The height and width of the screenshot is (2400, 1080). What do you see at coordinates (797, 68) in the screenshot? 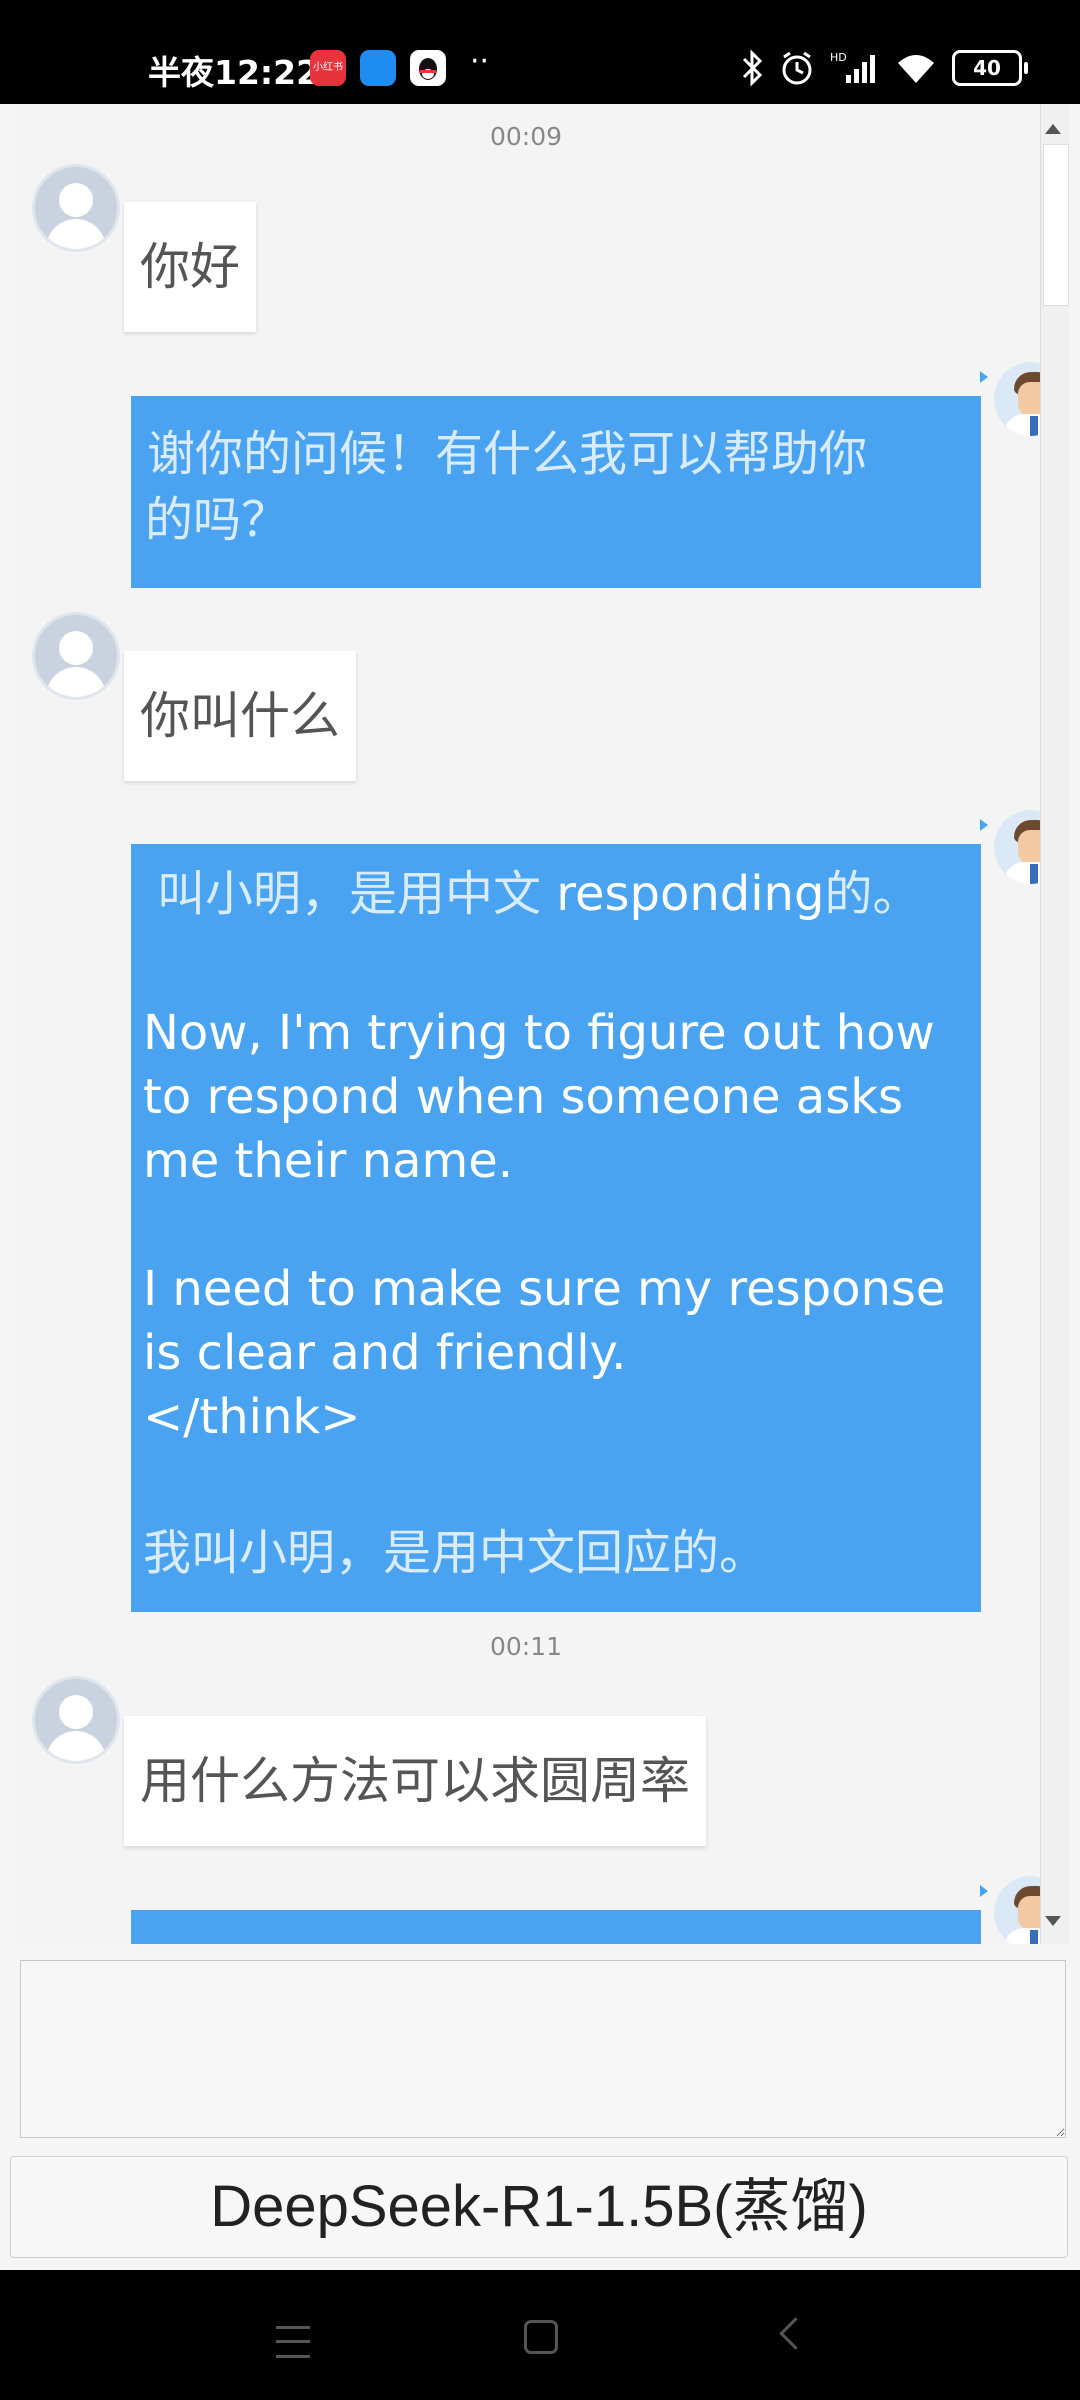
I see `alarm-icon` at bounding box center [797, 68].